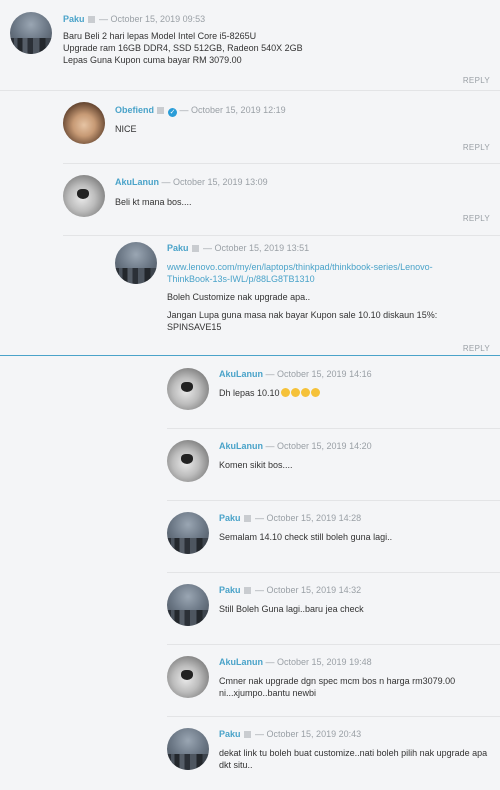 The image size is (500, 790). What do you see at coordinates (308, 518) in the screenshot?
I see `comment-date: — October 15, 2019 14:28` at bounding box center [308, 518].